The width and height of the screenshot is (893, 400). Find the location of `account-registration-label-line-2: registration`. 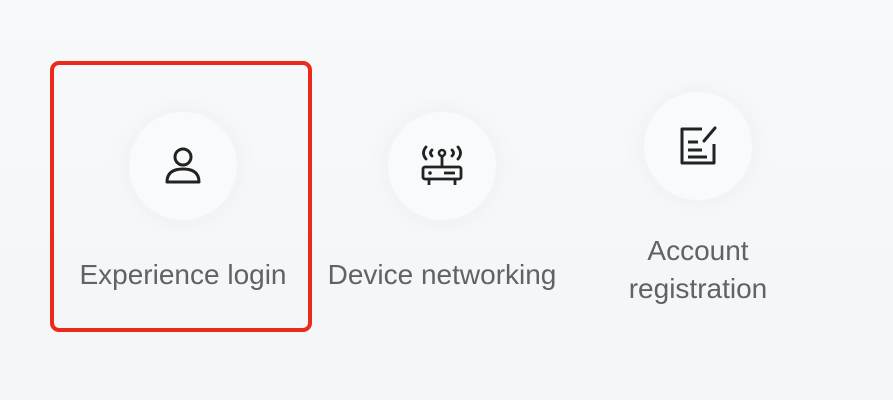

account-registration-label-line-2: registration is located at coordinates (698, 288).